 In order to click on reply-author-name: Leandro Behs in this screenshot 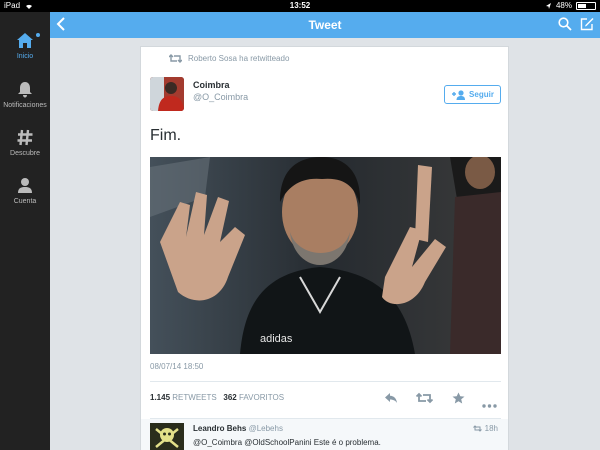, I will do `click(220, 428)`.